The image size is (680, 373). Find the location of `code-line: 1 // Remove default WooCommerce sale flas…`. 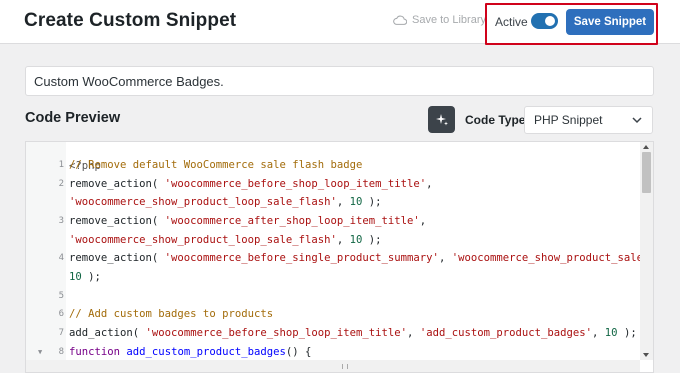

code-line: 1 // Remove default WooCommerce sale flas… is located at coordinates (333, 165).